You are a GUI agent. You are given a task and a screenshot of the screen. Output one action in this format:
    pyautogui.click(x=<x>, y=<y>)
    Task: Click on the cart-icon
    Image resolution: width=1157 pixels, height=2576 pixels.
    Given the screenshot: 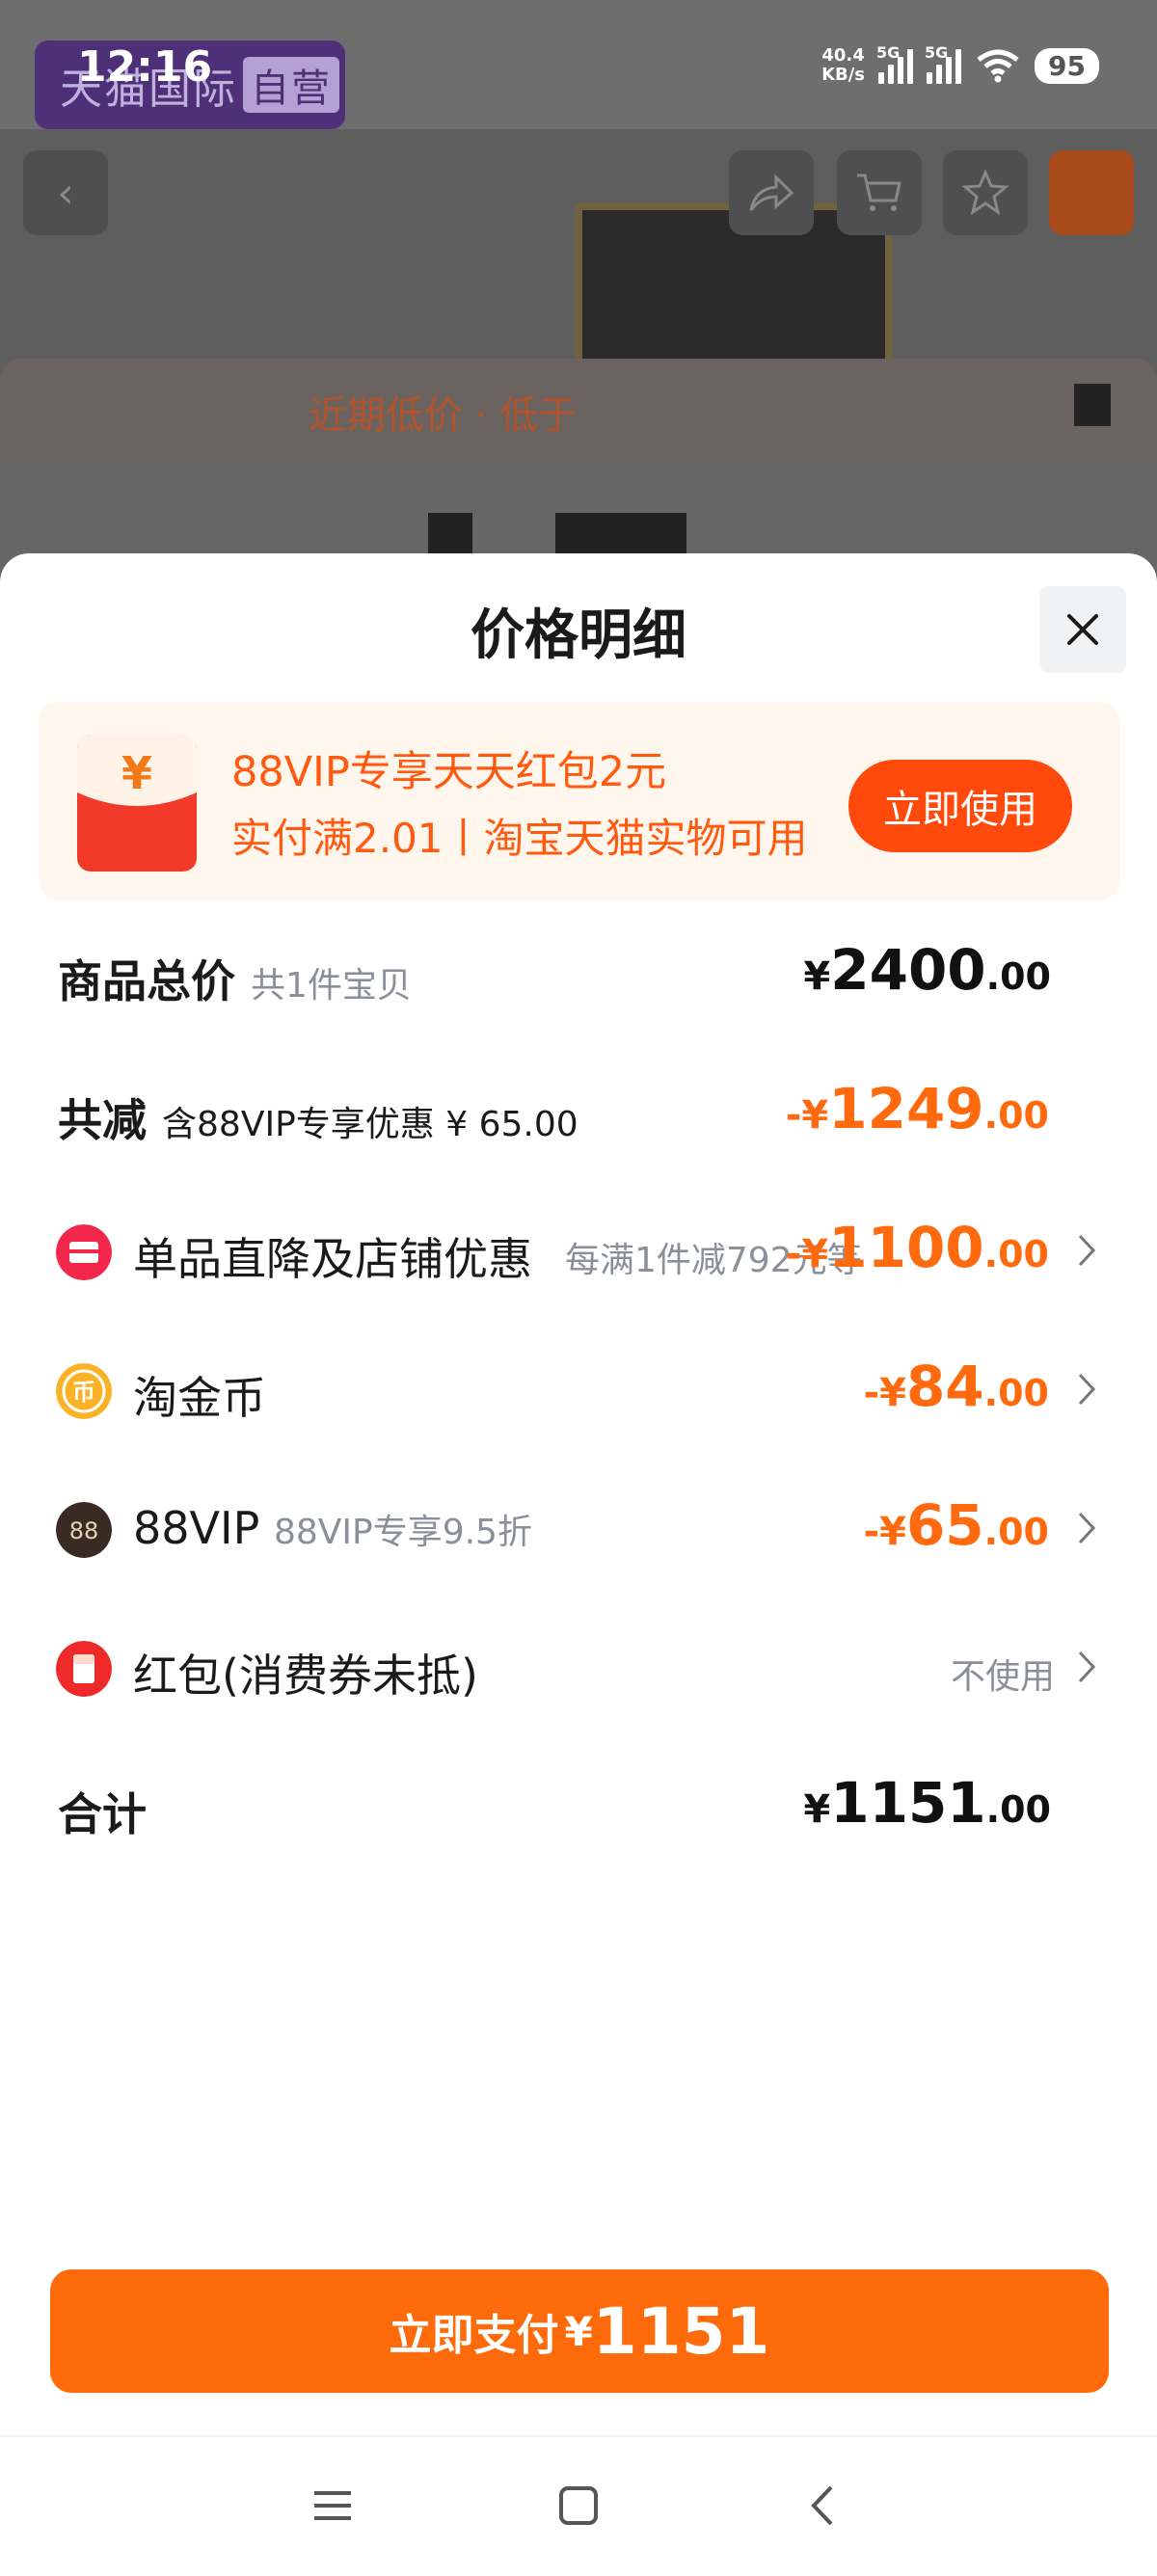 What is the action you would take?
    pyautogui.click(x=879, y=193)
    